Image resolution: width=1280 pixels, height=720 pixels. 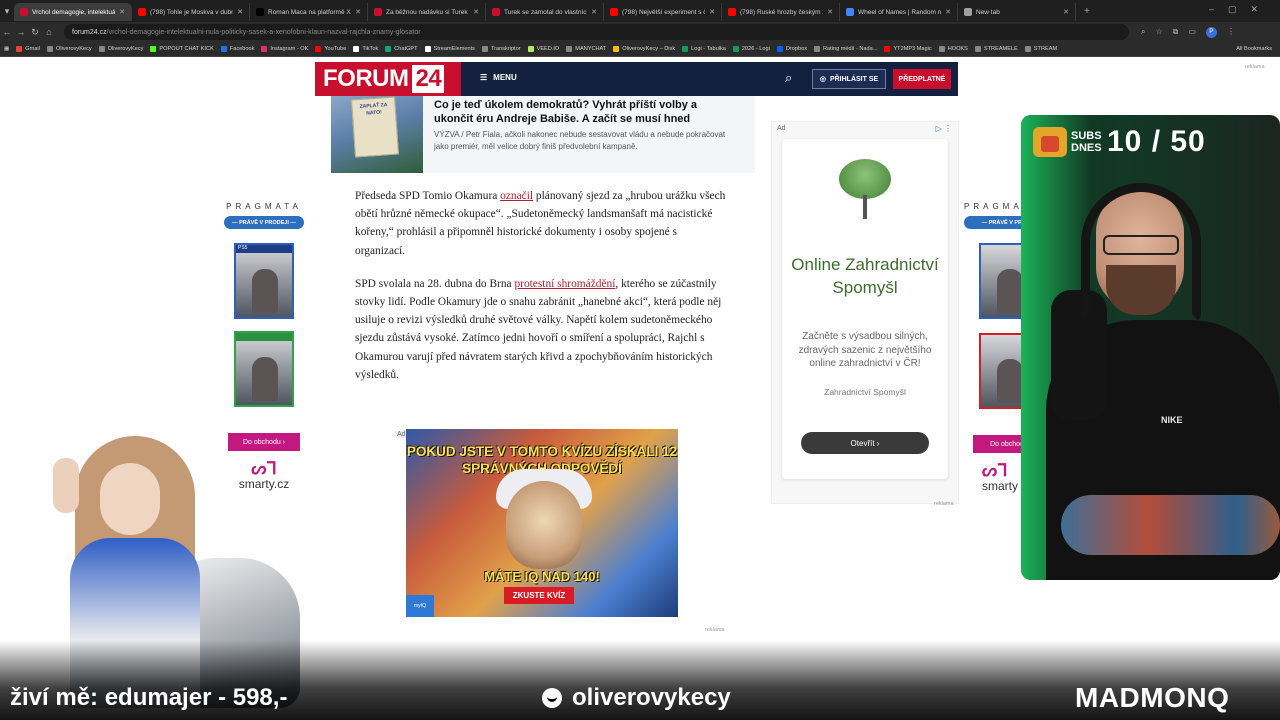 I want to click on toolbar-icons: ⌕ ☆ ⧉ ▭ P ⋮, so click(x=1188, y=32).